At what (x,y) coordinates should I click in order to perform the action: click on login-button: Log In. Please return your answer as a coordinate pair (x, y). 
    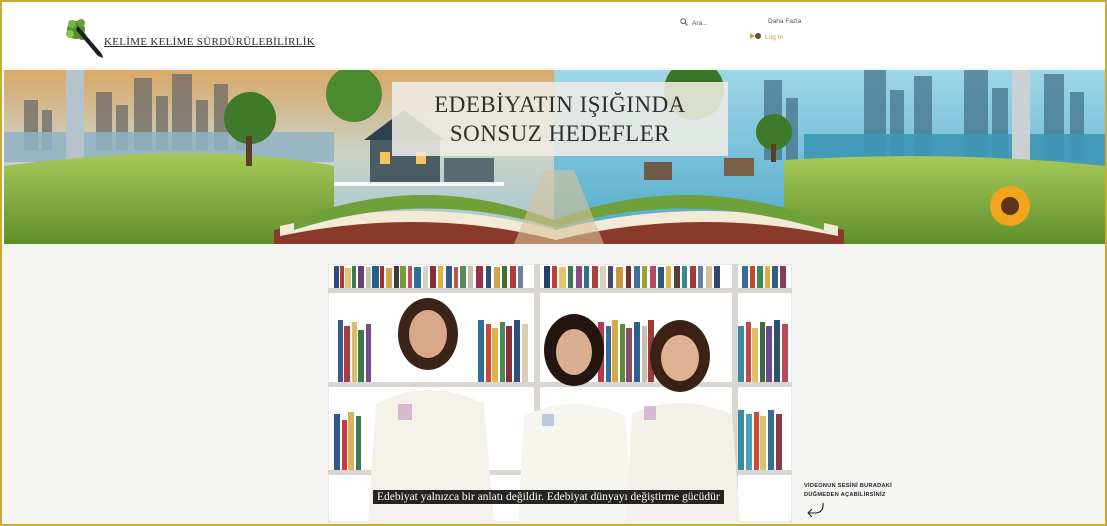
    Looking at the image, I should click on (766, 37).